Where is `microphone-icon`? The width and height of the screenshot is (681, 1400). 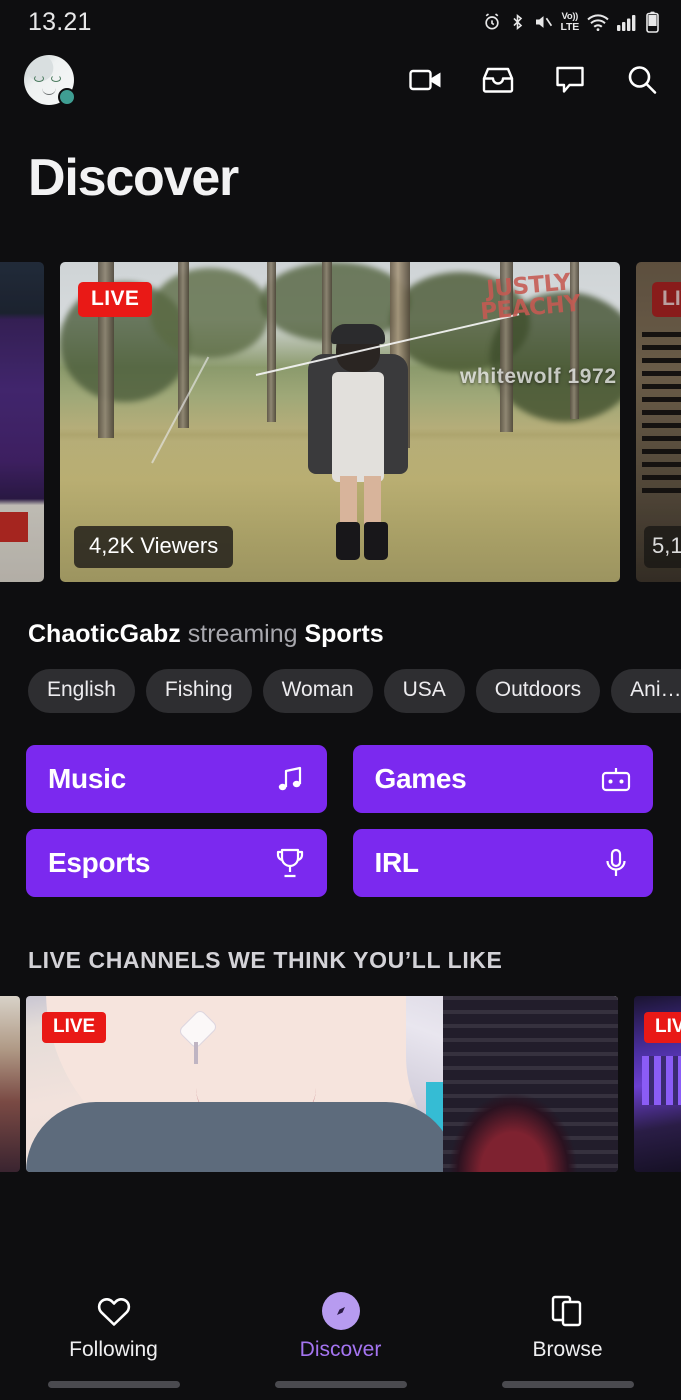 microphone-icon is located at coordinates (616, 863).